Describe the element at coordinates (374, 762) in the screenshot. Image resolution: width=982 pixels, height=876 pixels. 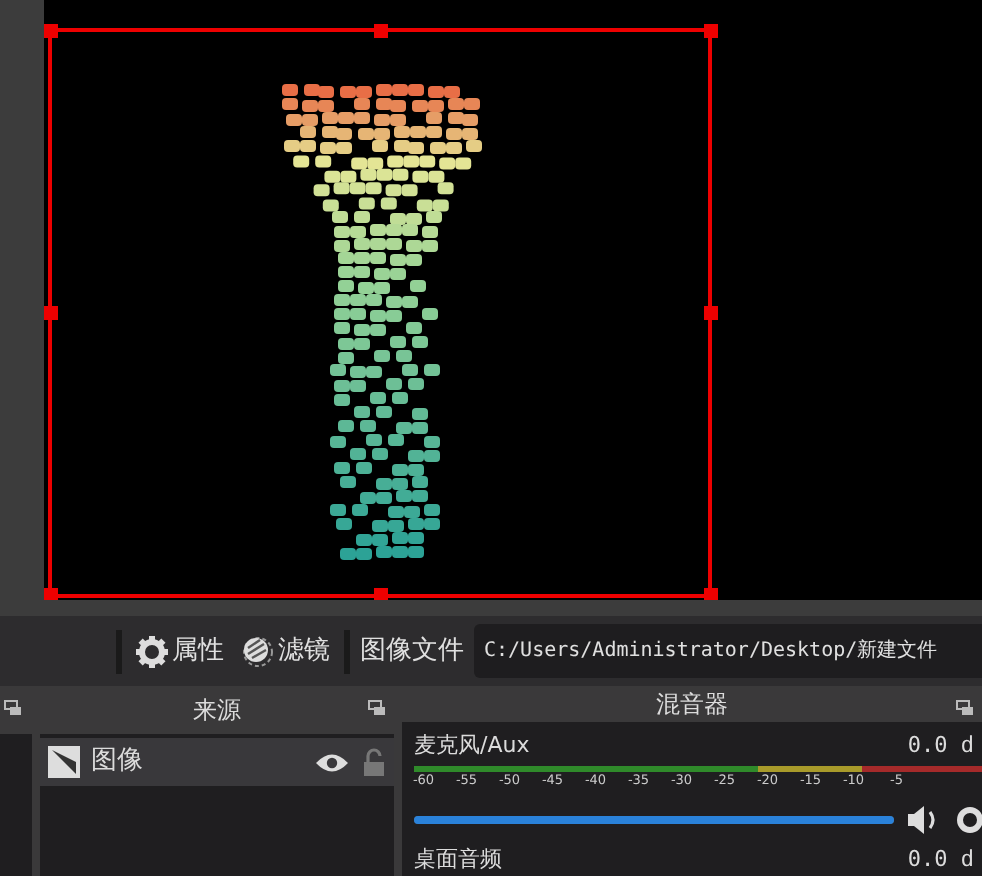
I see `unlocked-lock-icon` at that location.